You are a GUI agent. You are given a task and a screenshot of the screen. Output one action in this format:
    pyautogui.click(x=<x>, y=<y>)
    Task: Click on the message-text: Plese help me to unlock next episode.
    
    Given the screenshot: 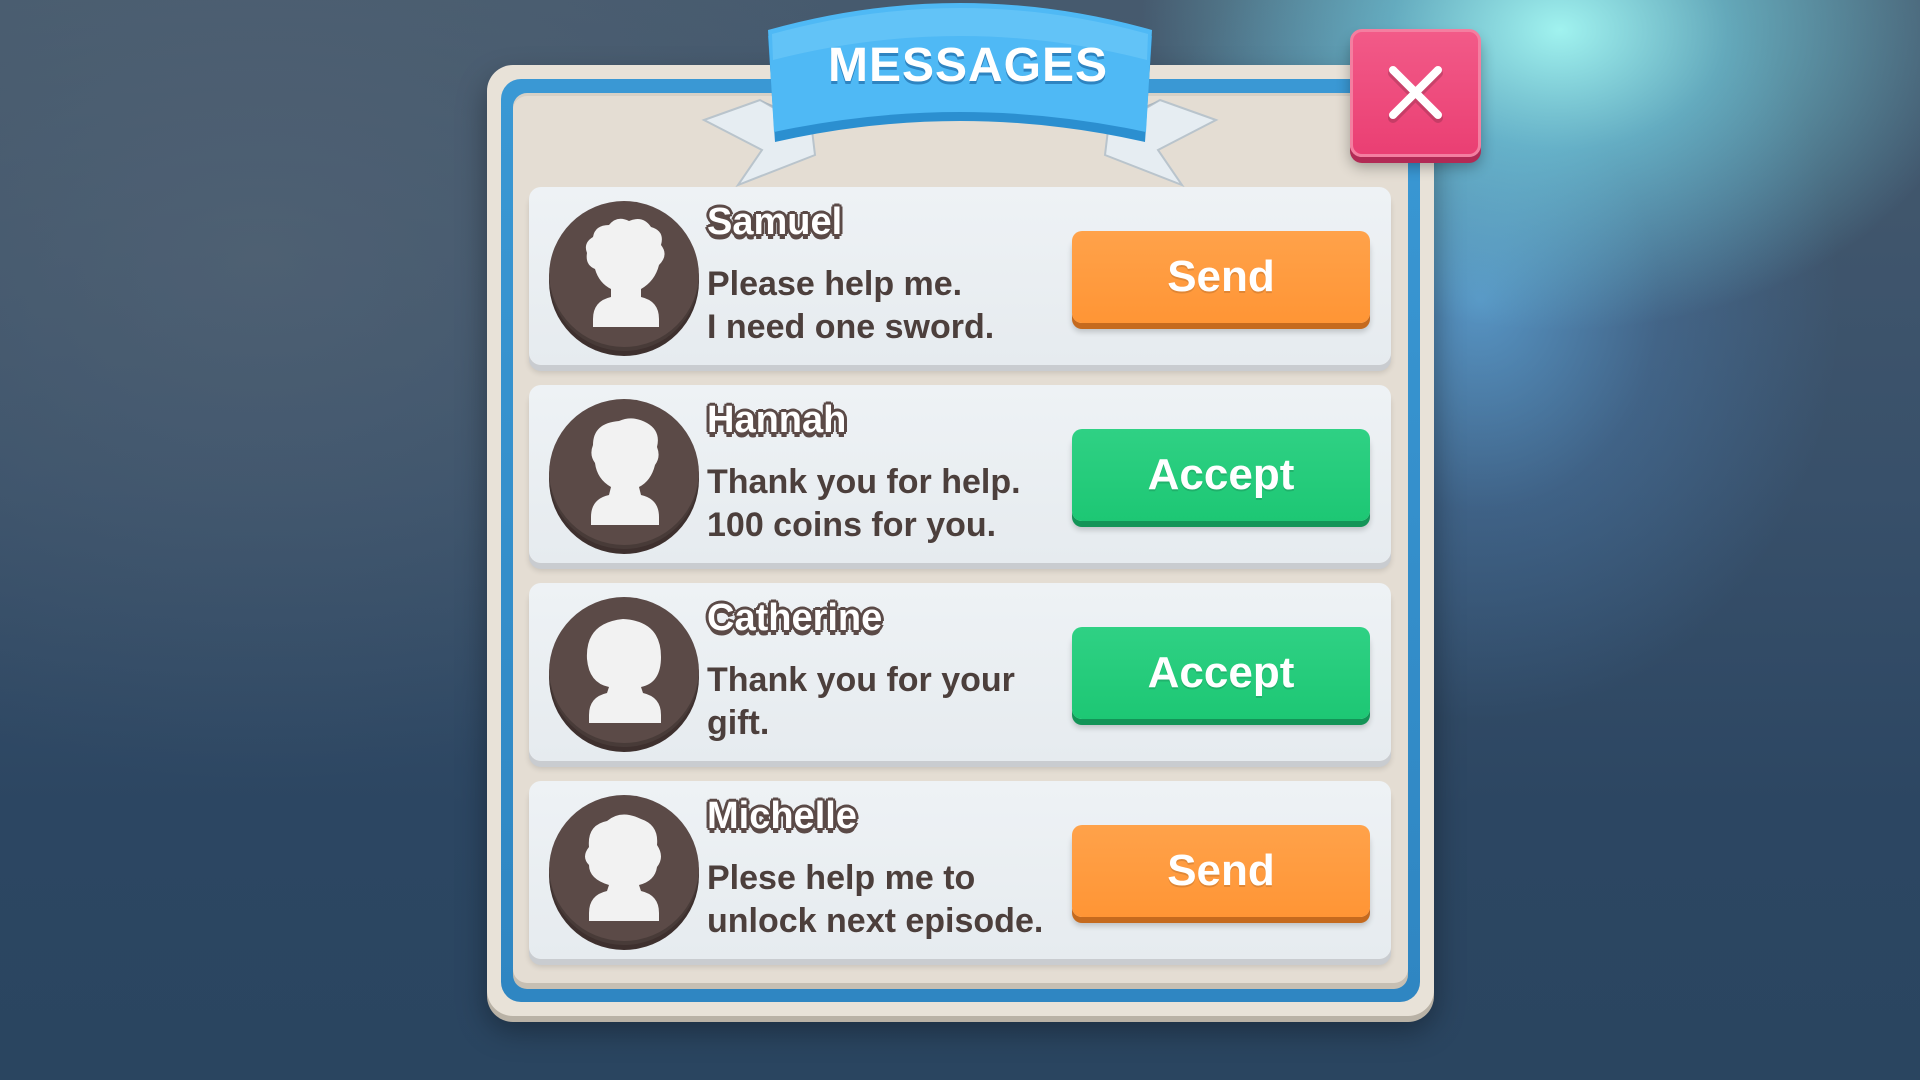 What is the action you would take?
    pyautogui.click(x=875, y=899)
    